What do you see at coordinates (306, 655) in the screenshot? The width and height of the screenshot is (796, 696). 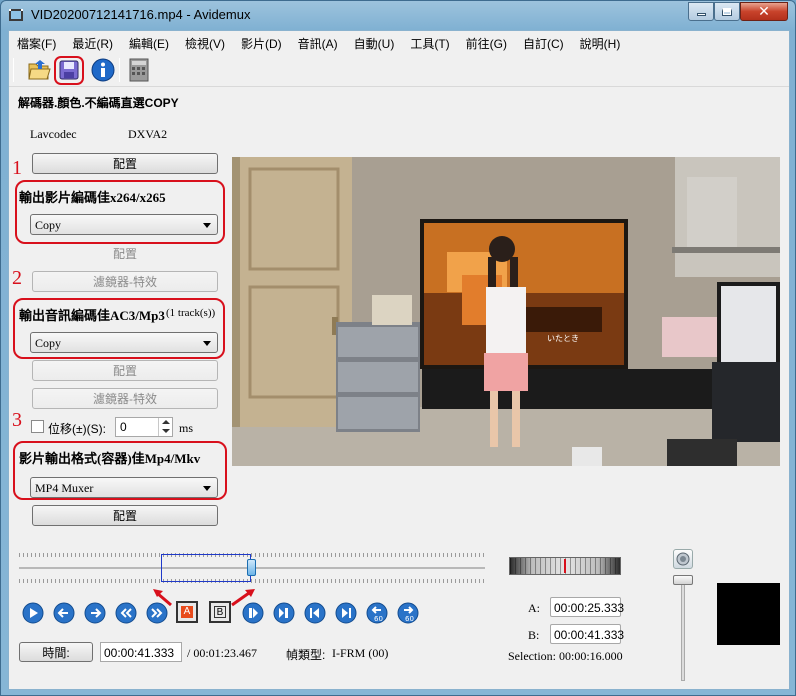 I see `frame-type-label: 幀類型:` at bounding box center [306, 655].